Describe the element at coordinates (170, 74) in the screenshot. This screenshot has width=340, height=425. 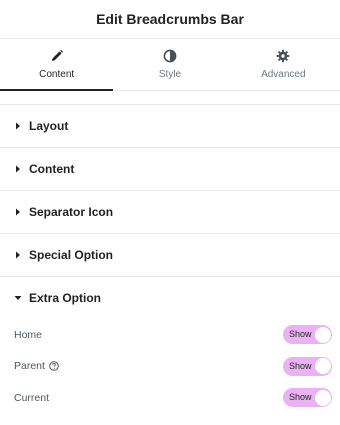
I see `tab-label-style: Style` at that location.